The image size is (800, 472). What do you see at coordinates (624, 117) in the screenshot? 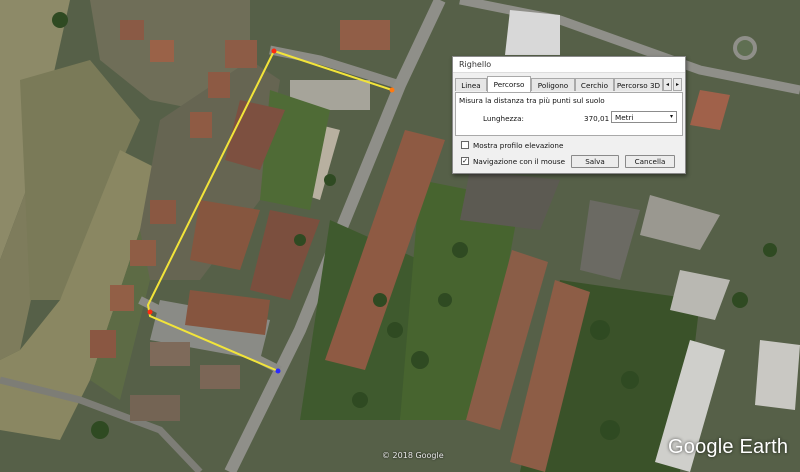
I see `unit-select-value: Metri` at bounding box center [624, 117].